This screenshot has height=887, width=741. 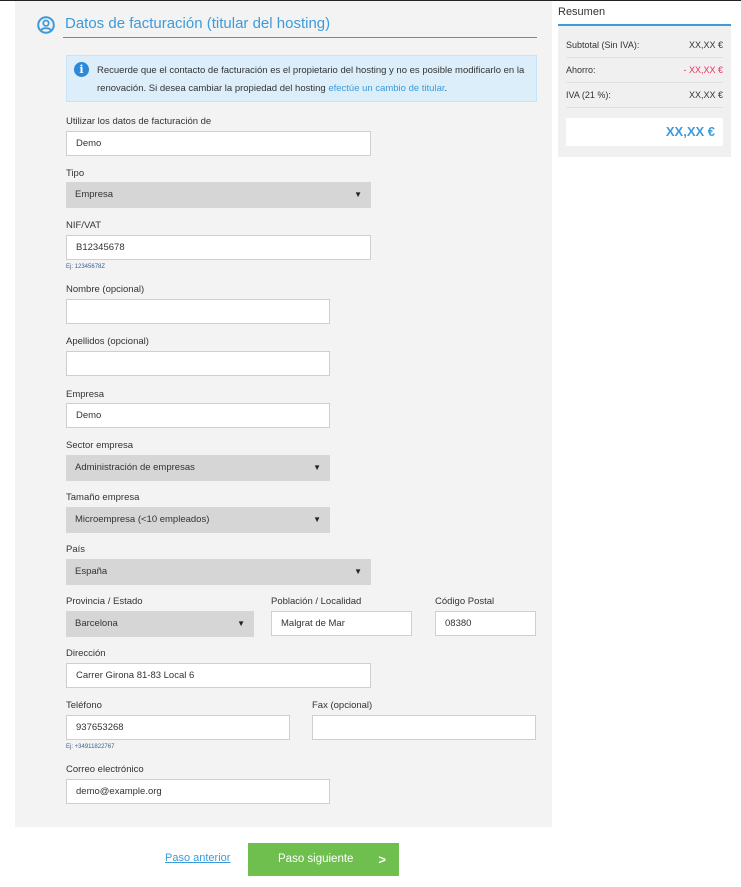 I want to click on nif-label: NIF/VAT, so click(x=84, y=225).